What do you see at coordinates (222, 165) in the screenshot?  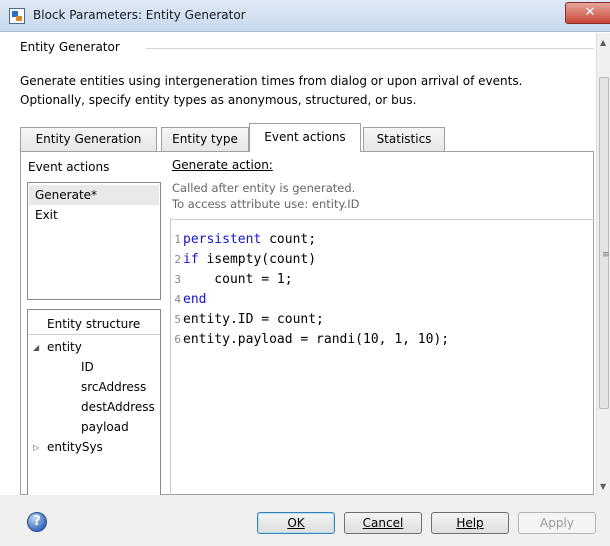 I see `generate-action-title: Generate action:` at bounding box center [222, 165].